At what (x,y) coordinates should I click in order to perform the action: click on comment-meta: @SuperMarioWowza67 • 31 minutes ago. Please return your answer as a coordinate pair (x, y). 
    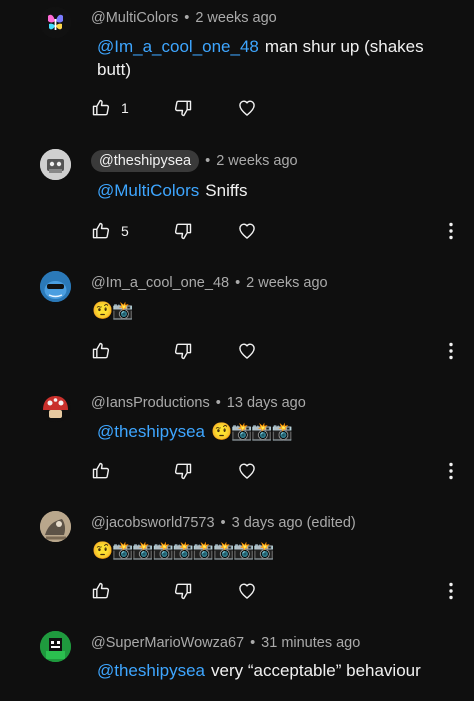
    Looking at the image, I should click on (225, 643).